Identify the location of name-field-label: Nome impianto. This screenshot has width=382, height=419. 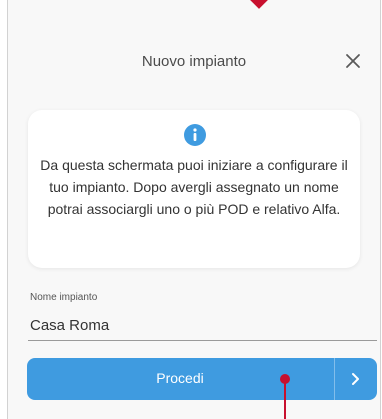
(64, 297).